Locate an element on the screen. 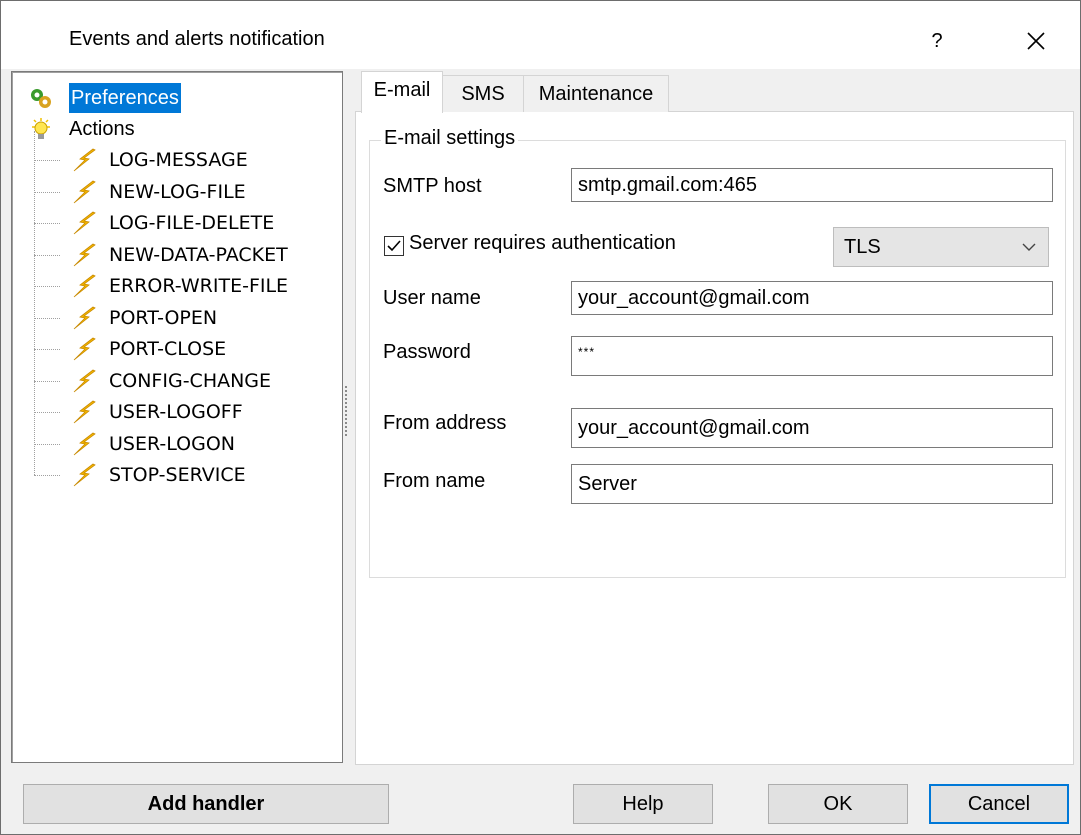 The image size is (1081, 835). username-label: User name is located at coordinates (432, 298).